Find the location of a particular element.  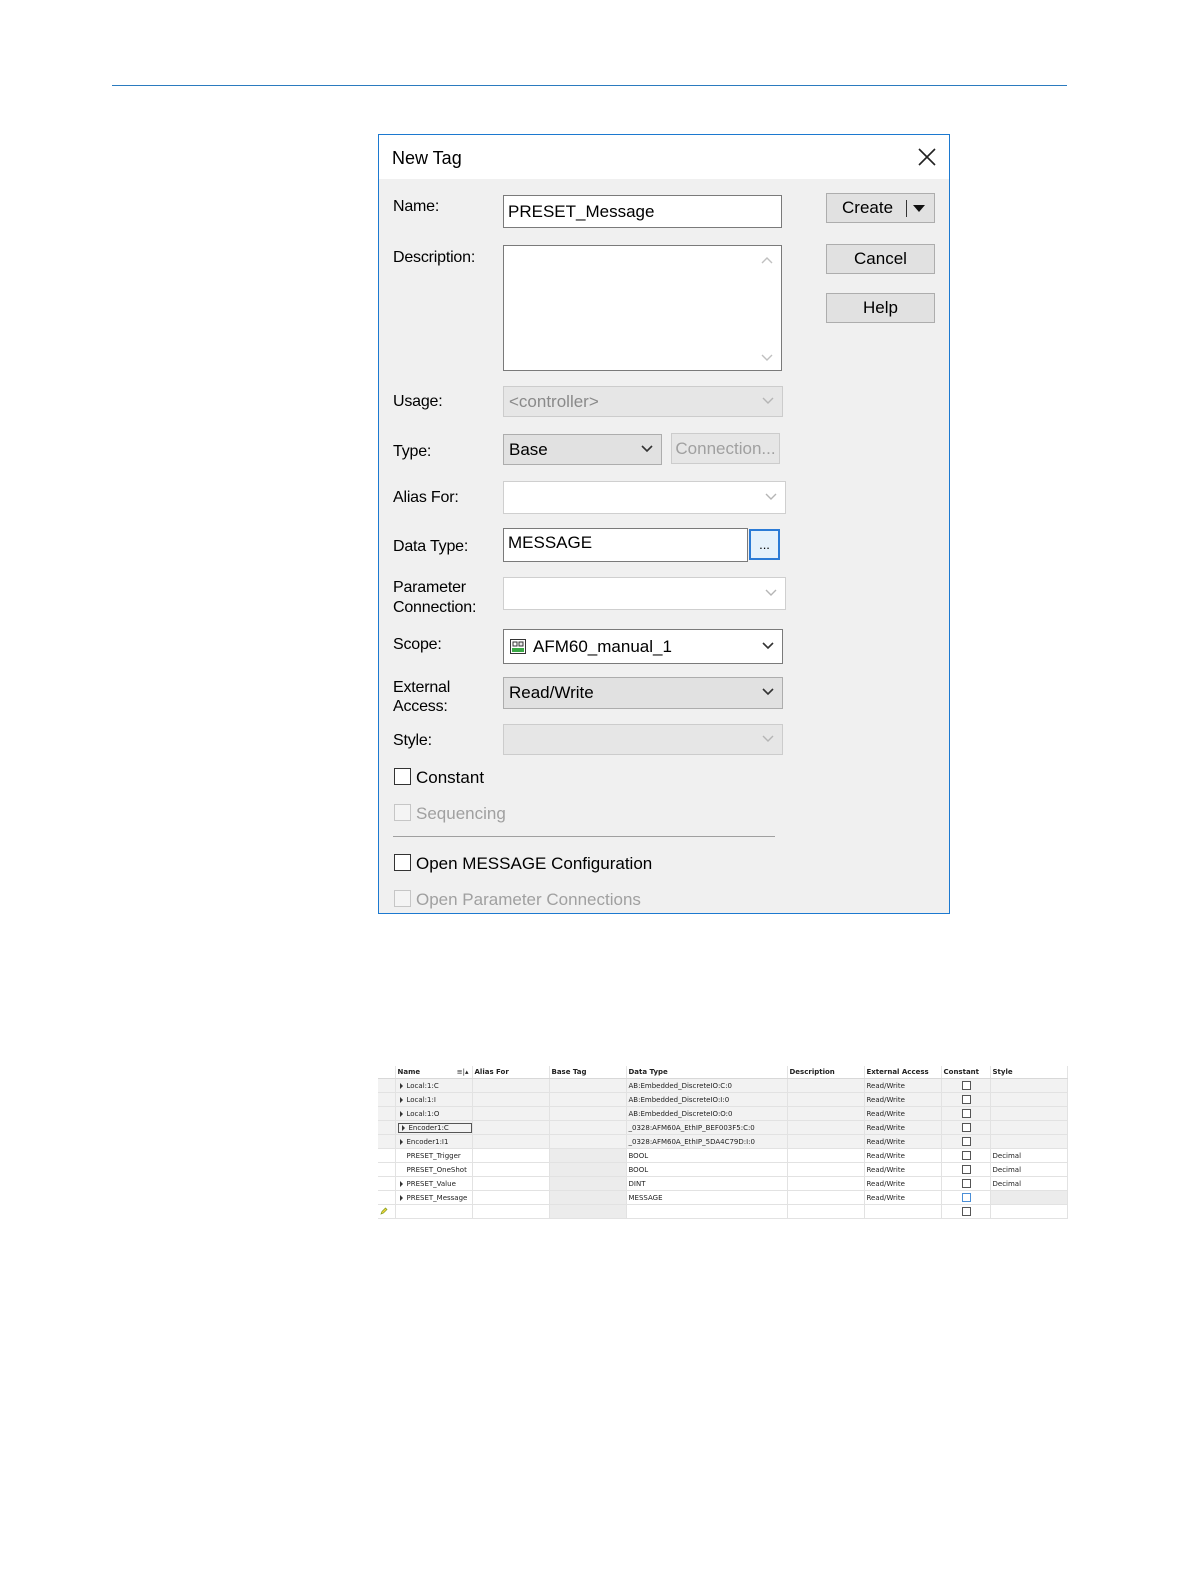

usage-select: <controller> is located at coordinates (643, 401).